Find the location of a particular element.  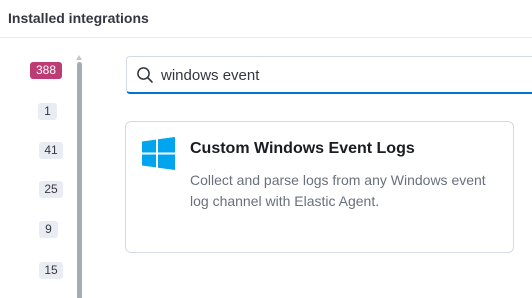

category-count-badge: 388 is located at coordinates (46, 70).